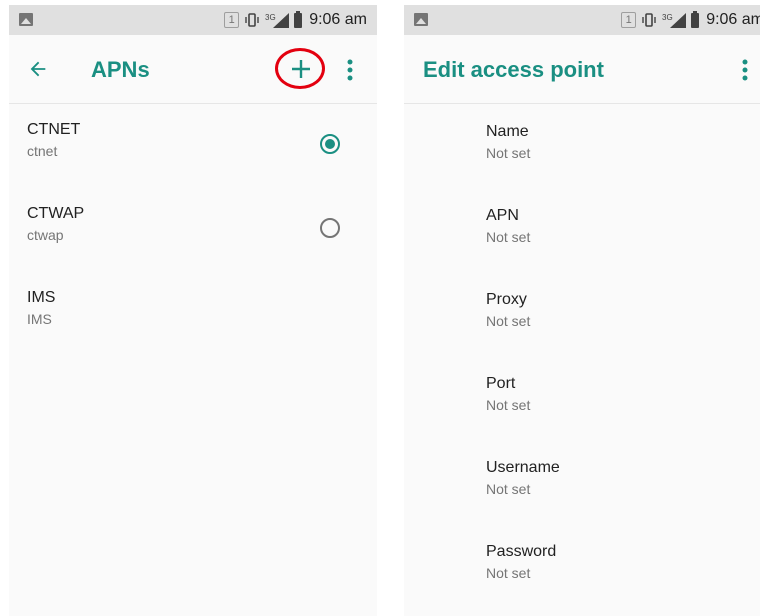  What do you see at coordinates (616, 165) in the screenshot?
I see `field-name: Name Not set` at bounding box center [616, 165].